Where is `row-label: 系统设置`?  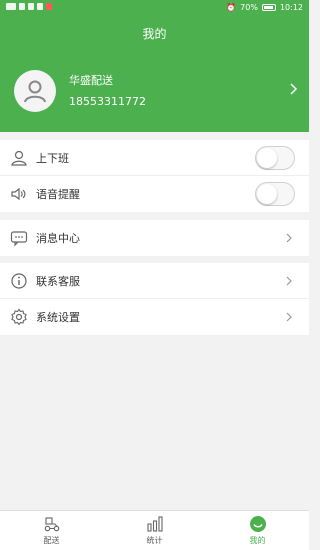 row-label: 系统设置 is located at coordinates (58, 317).